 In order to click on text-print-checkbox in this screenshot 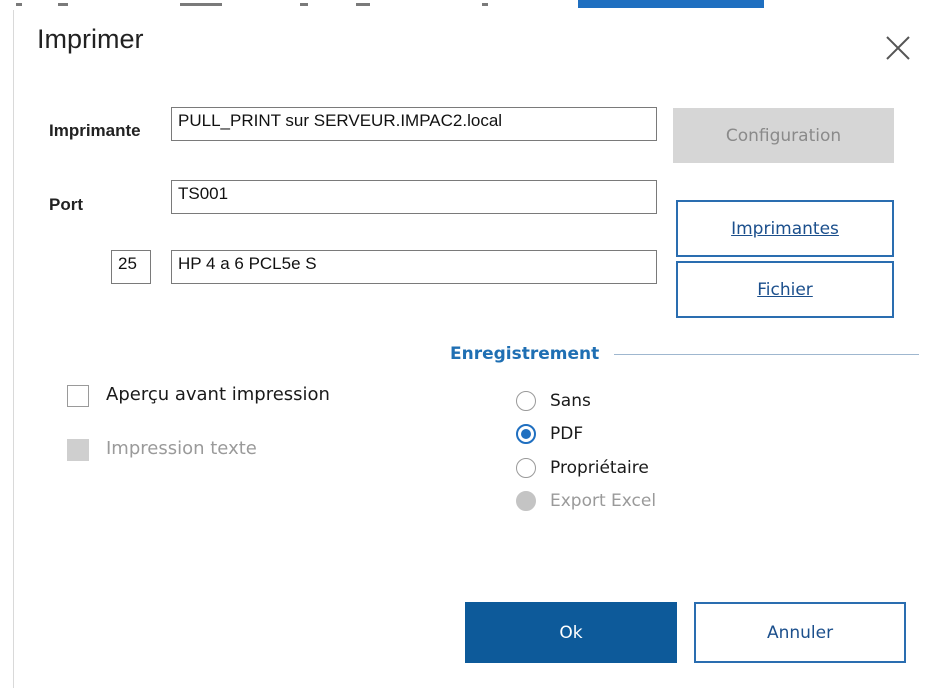, I will do `click(78, 450)`.